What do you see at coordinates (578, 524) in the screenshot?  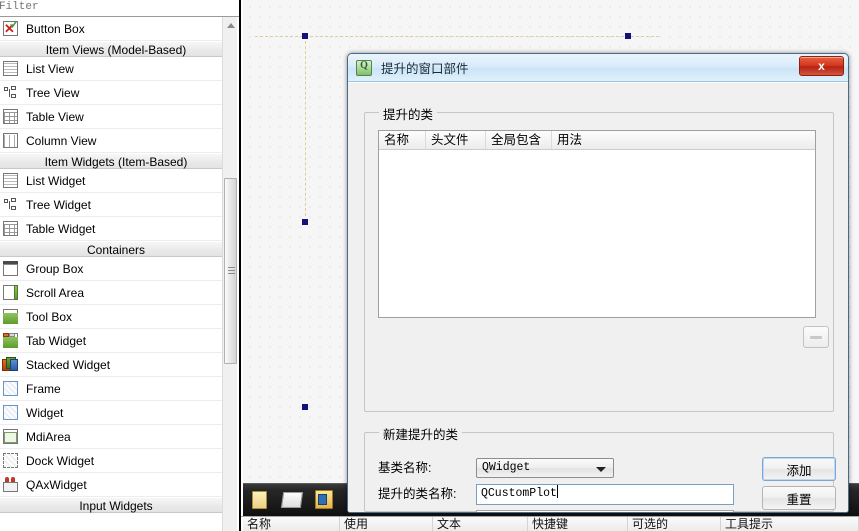 I see `column-header-shortcut: 快捷键` at bounding box center [578, 524].